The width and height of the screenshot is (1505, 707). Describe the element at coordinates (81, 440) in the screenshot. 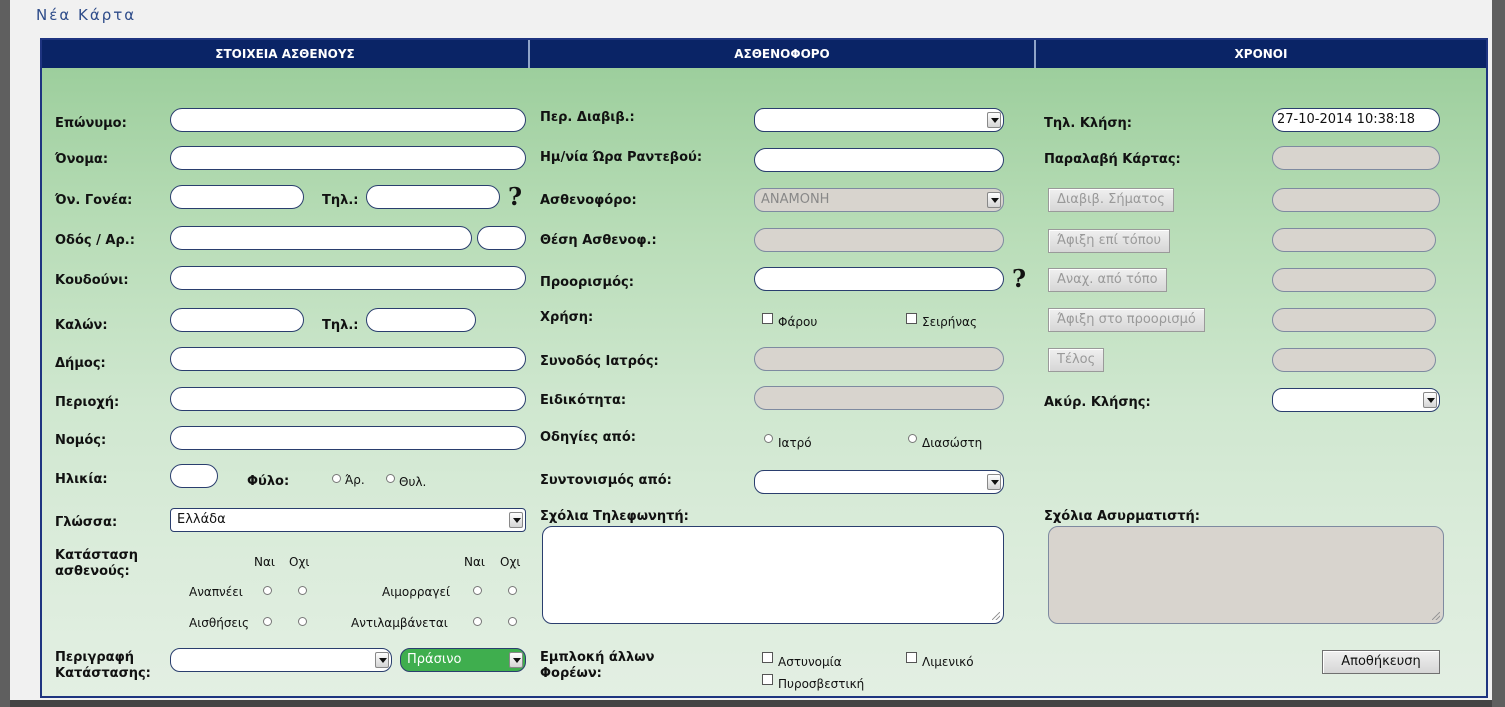

I see `prefecture-label: Νομός:` at that location.